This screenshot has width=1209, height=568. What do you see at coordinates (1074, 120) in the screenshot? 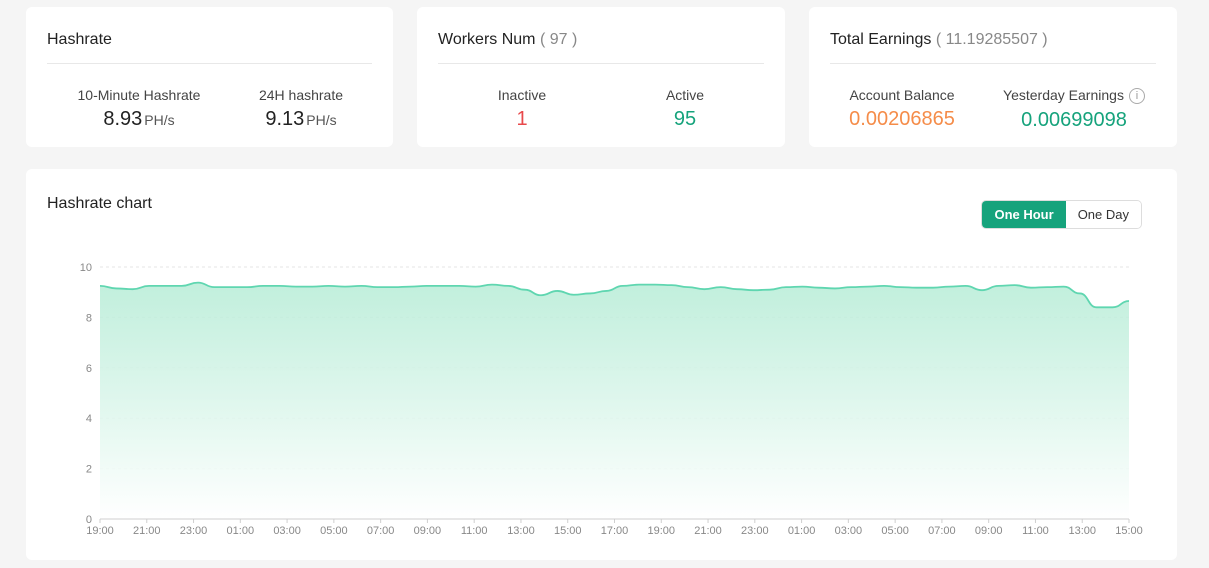
I see `yesterday-earnings-value: 0.00699098` at bounding box center [1074, 120].